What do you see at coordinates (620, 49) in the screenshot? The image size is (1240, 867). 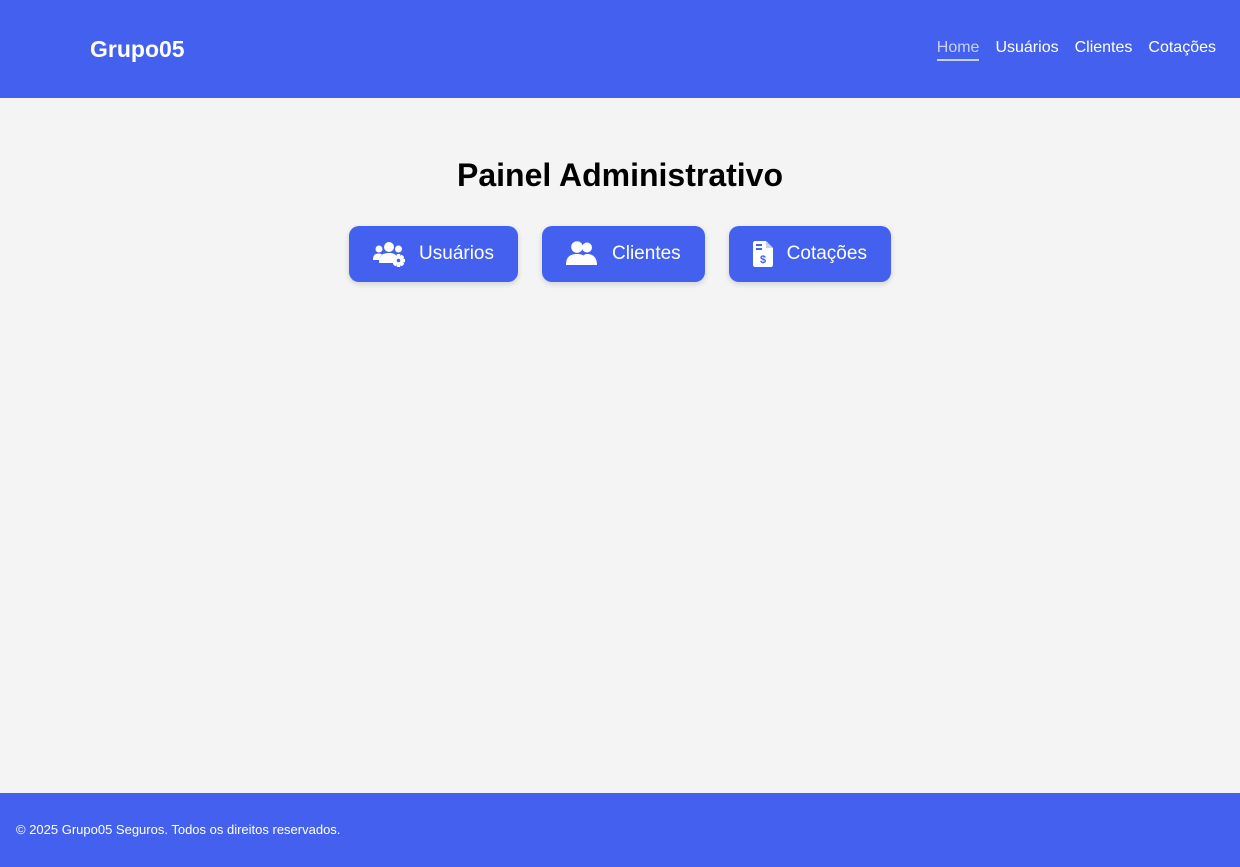 I see `header: Grupo05 Home Usuários Clientes Cotações` at bounding box center [620, 49].